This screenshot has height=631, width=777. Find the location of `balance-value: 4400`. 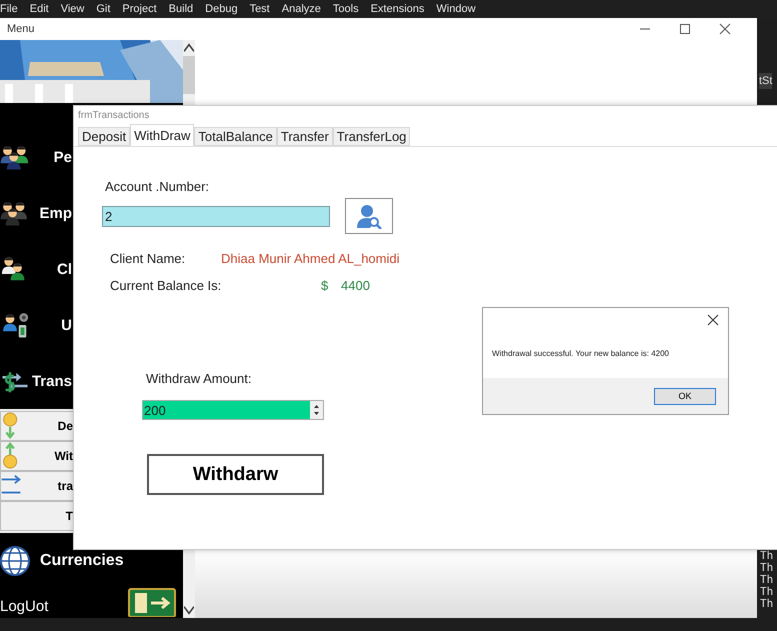

balance-value: 4400 is located at coordinates (355, 285).